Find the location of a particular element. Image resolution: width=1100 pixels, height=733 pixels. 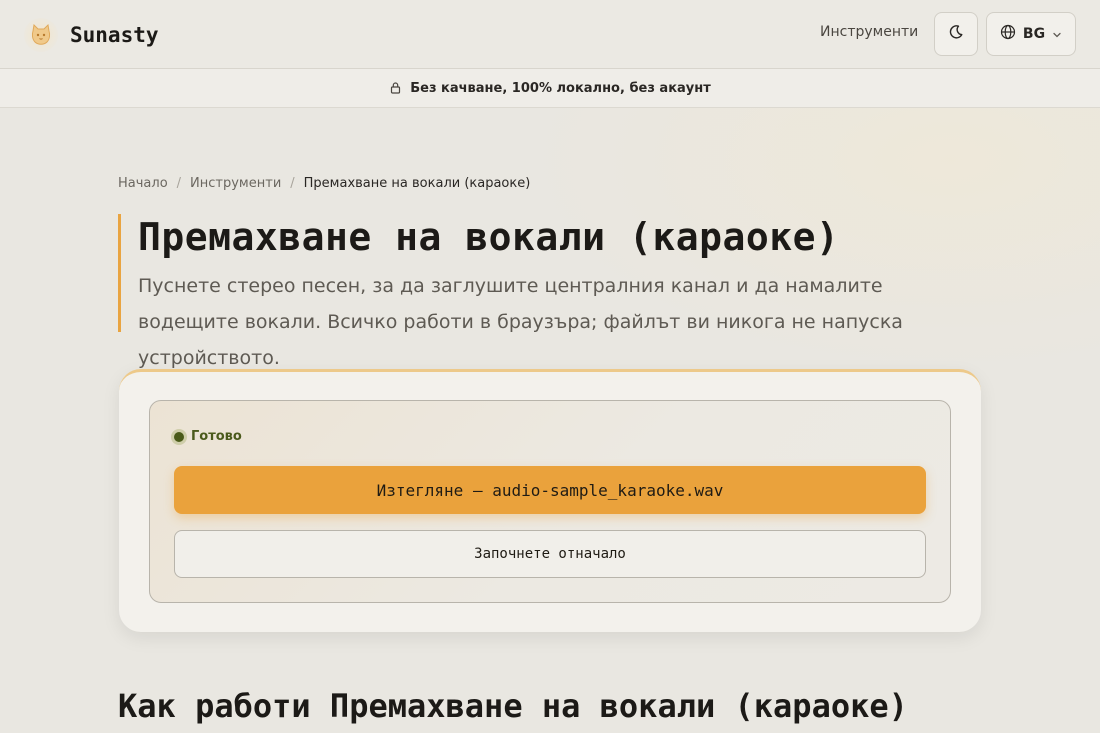

theme-toggle-button is located at coordinates (956, 34).